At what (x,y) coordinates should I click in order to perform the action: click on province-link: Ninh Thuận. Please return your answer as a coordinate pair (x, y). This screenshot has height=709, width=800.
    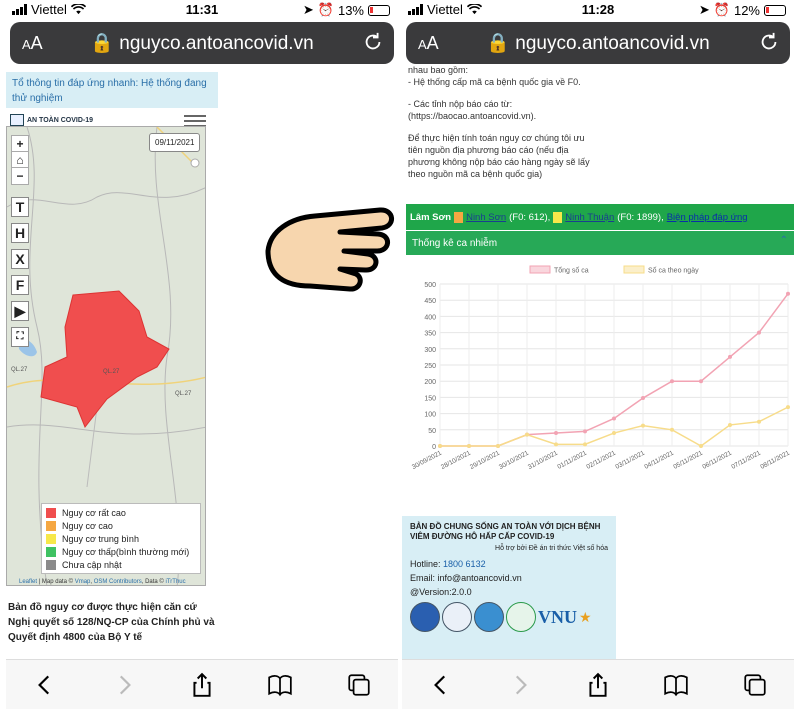
    Looking at the image, I should click on (589, 217).